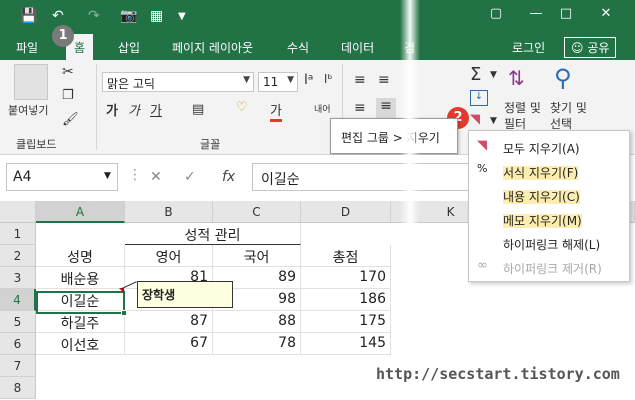 The image size is (635, 400). I want to click on table-cell: 배순용, so click(80, 278).